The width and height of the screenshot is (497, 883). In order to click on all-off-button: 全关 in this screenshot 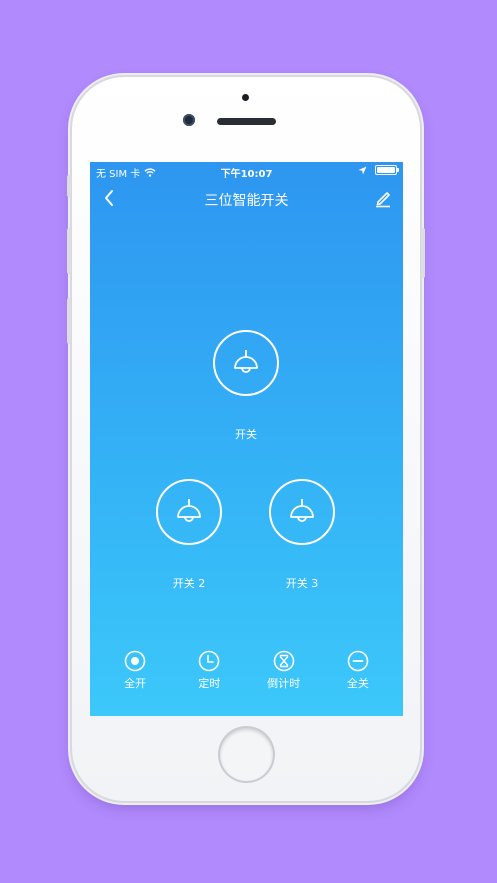, I will do `click(358, 675)`.